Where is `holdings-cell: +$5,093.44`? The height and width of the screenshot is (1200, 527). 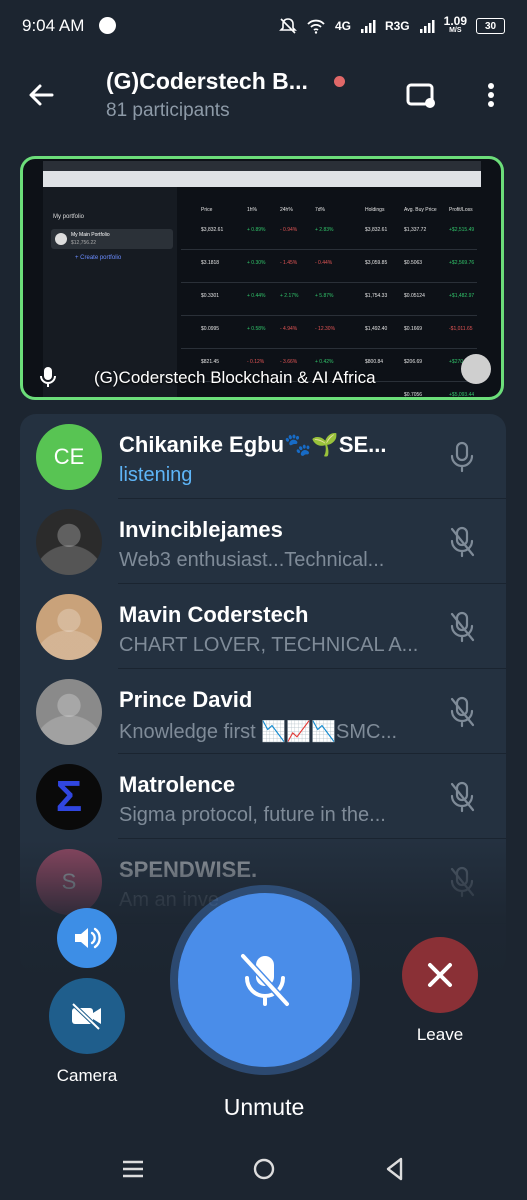
holdings-cell: +$5,093.44 is located at coordinates (462, 395).